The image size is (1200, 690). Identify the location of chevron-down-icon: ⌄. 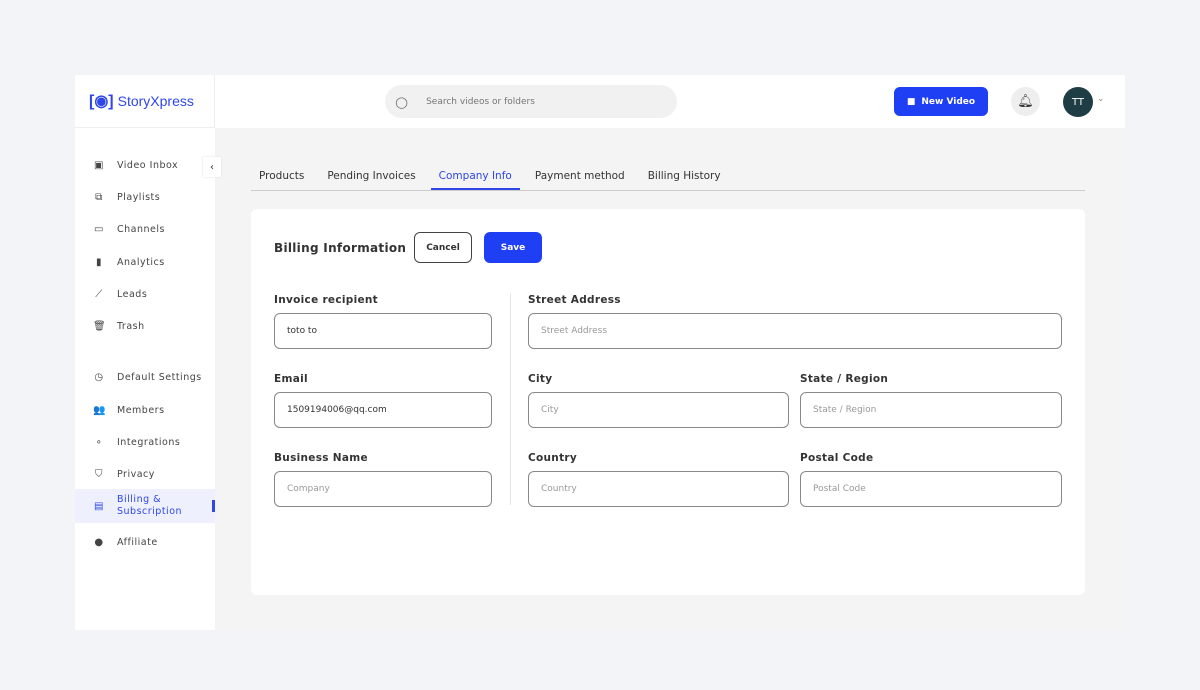
(1101, 99).